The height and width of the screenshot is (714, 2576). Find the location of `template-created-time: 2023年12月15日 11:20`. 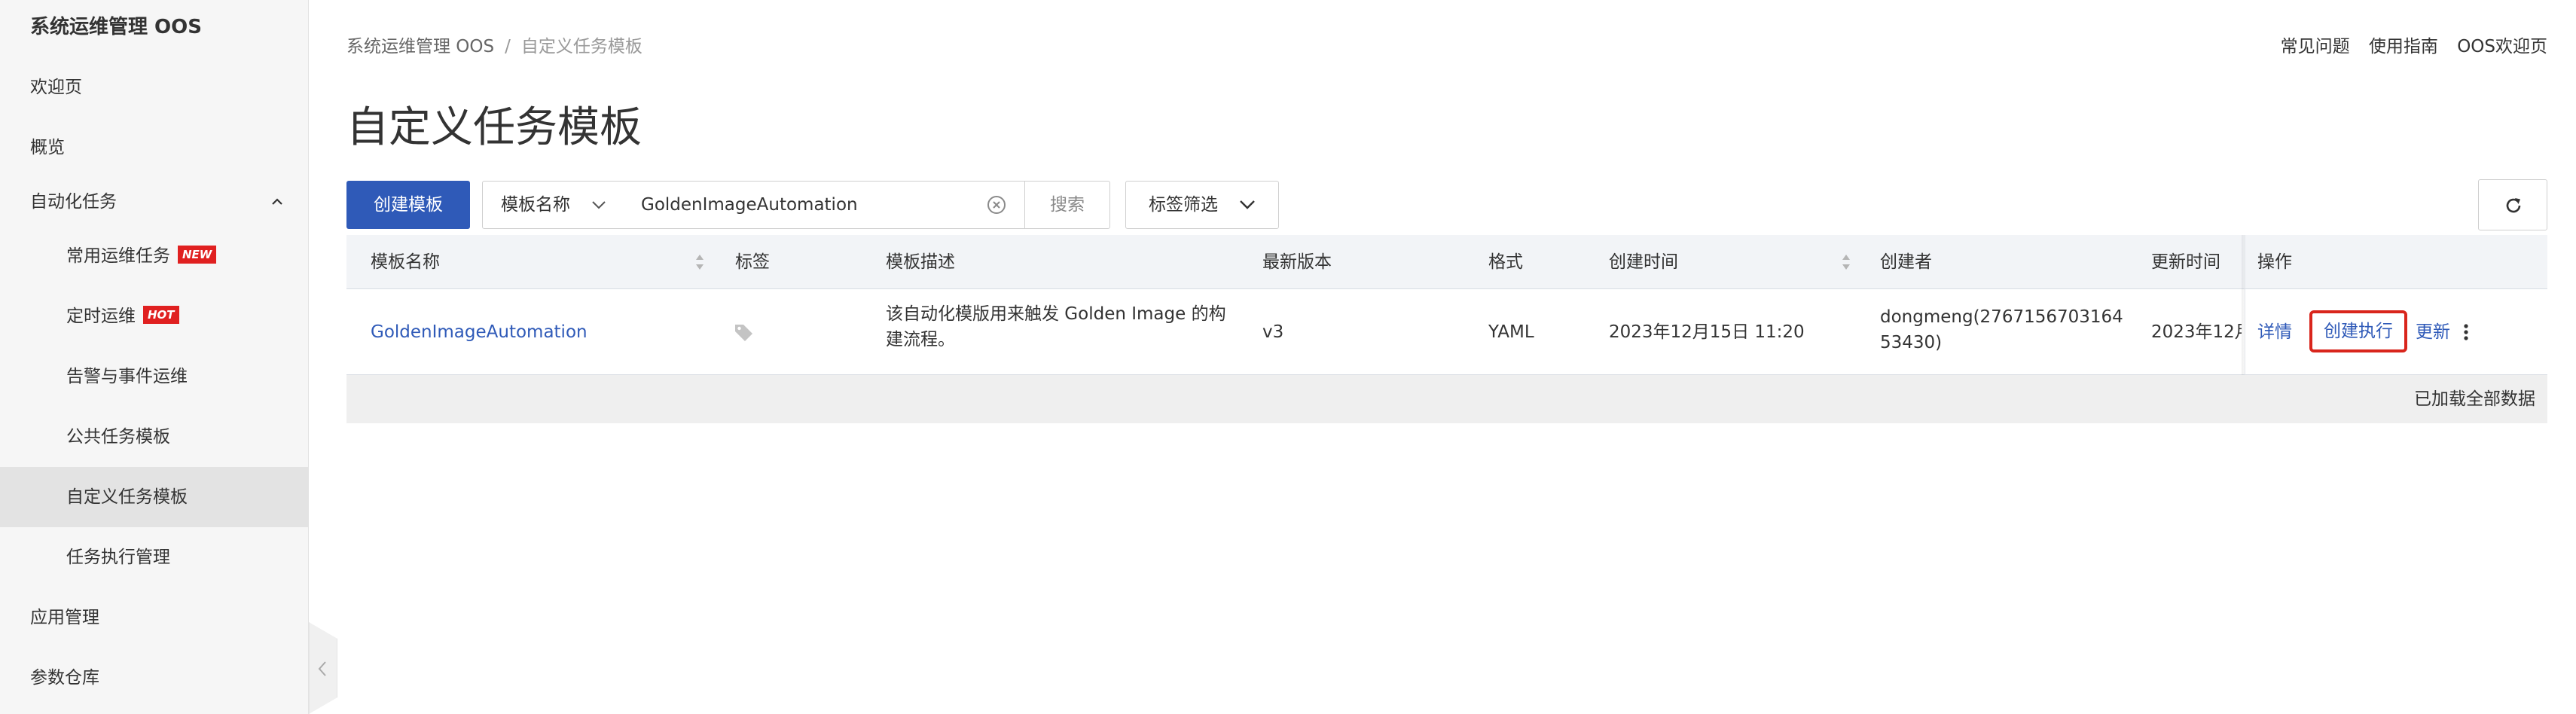

template-created-time: 2023年12月15日 11:20 is located at coordinates (1707, 332).